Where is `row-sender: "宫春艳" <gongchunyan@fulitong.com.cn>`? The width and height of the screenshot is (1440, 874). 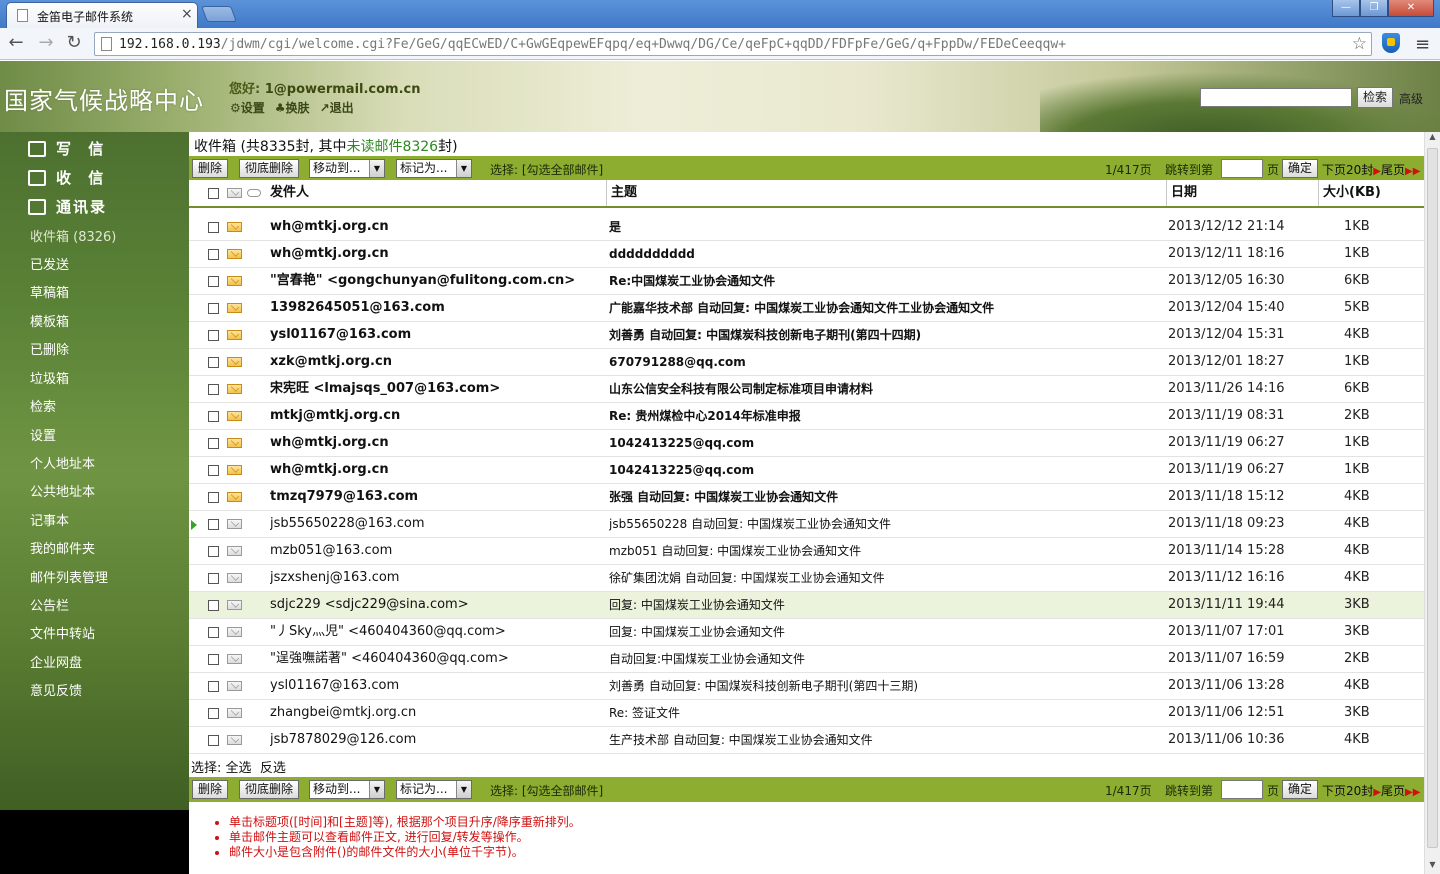
row-sender: "宫春艳" <gongchunyan@fulitong.com.cn> is located at coordinates (435, 281).